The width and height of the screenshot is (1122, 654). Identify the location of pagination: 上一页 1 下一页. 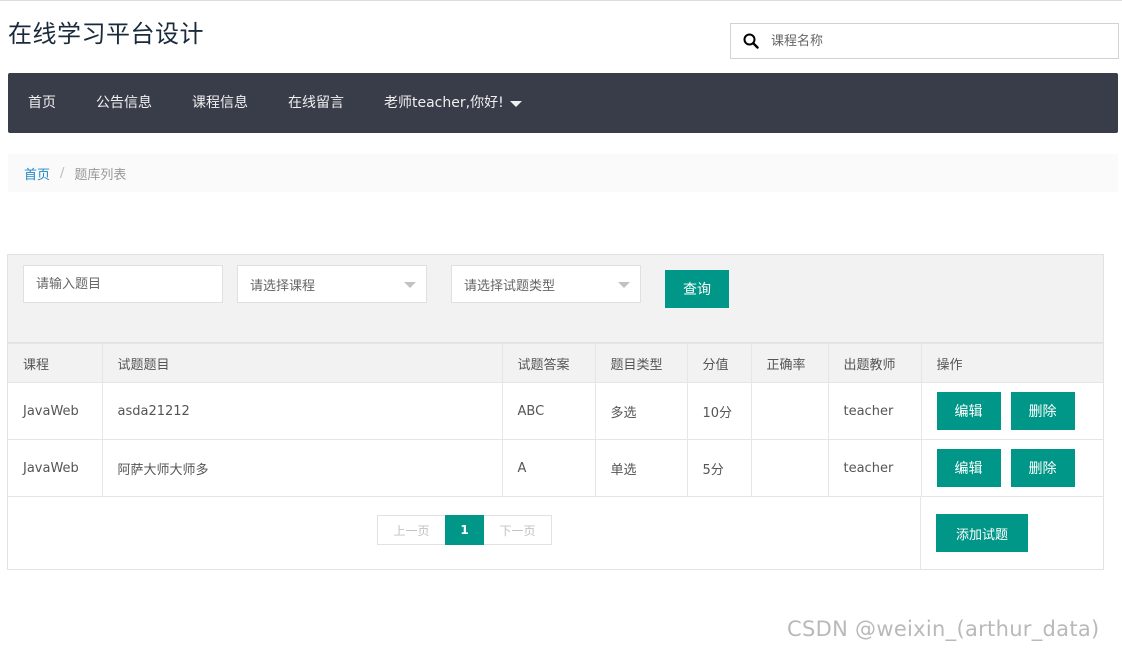
(464, 530).